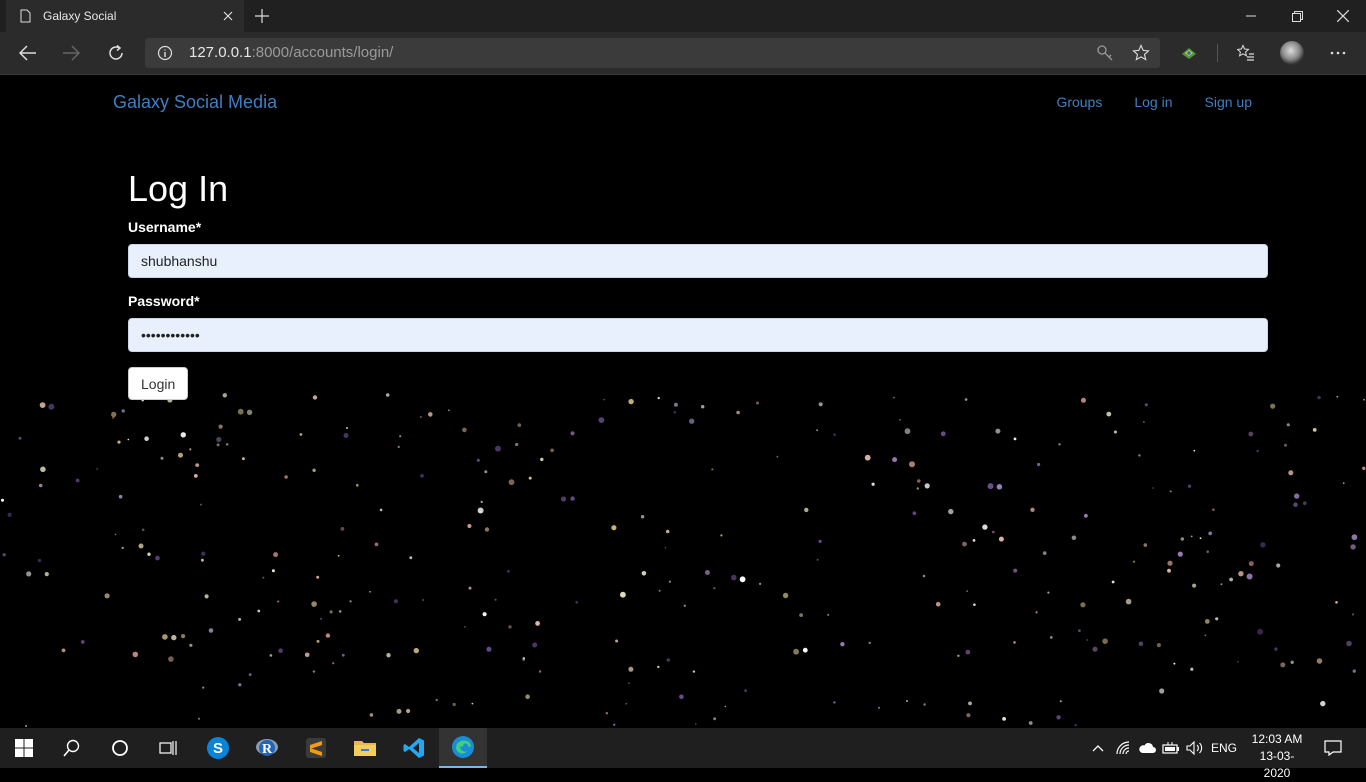  What do you see at coordinates (125, 16) in the screenshot?
I see `browser-tab: Galaxy Social` at bounding box center [125, 16].